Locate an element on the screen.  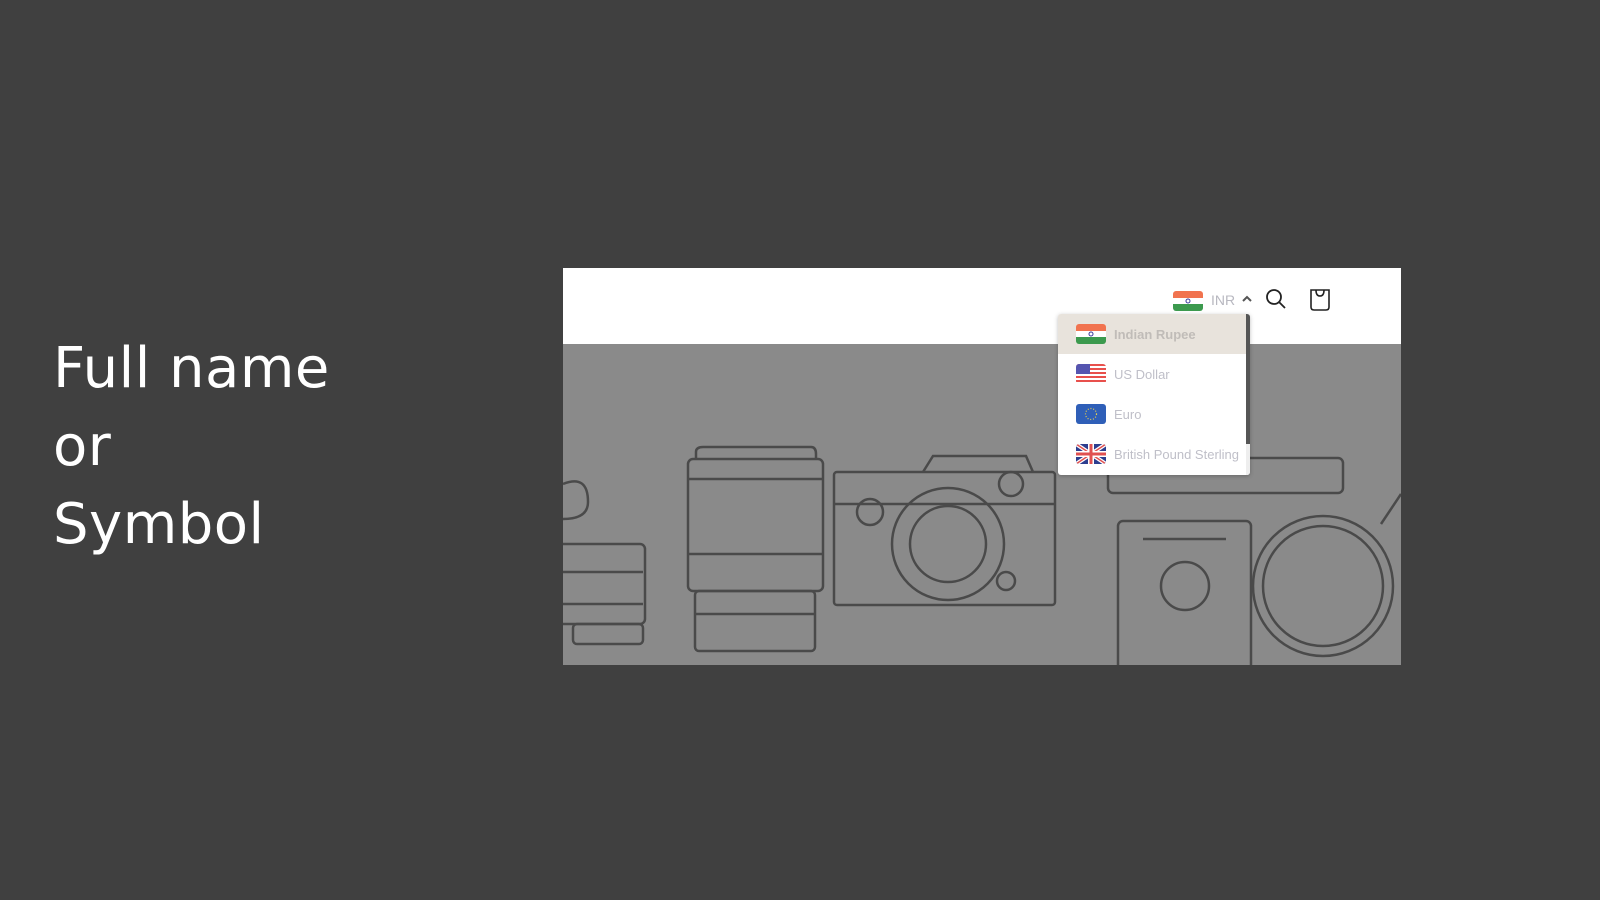
currency-option-label: British Pound Sterling is located at coordinates (1177, 454).